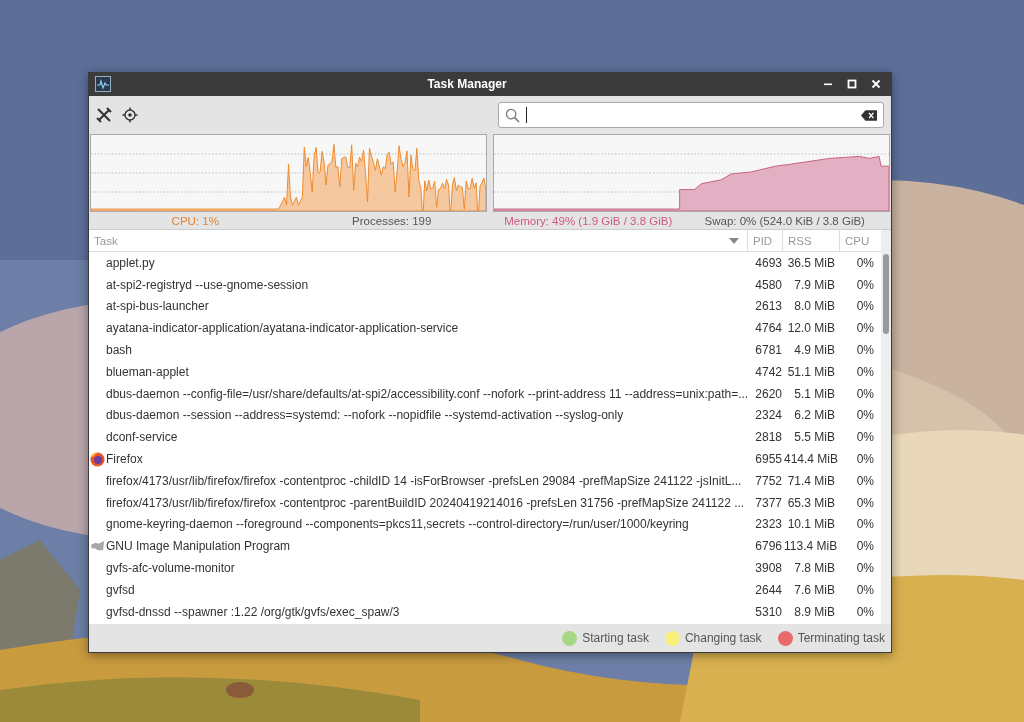 Image resolution: width=1024 pixels, height=722 pixels. I want to click on task-name: gvfsd, so click(121, 589).